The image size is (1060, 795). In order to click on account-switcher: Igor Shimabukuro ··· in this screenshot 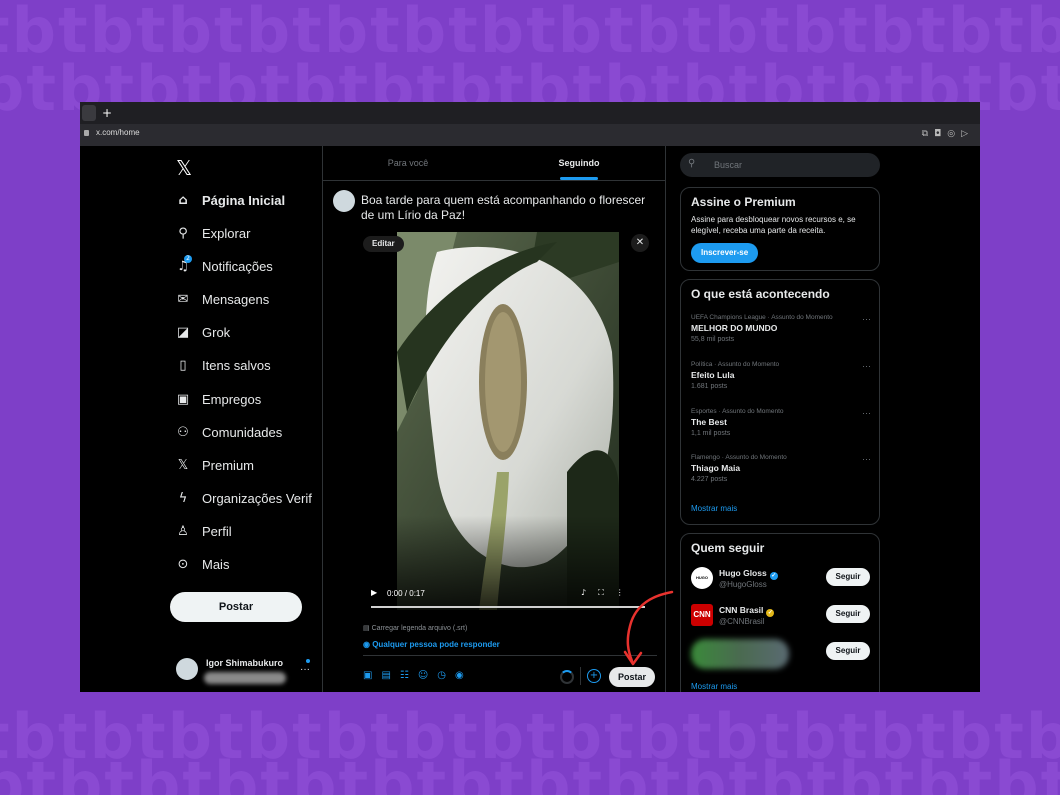, I will do `click(246, 671)`.